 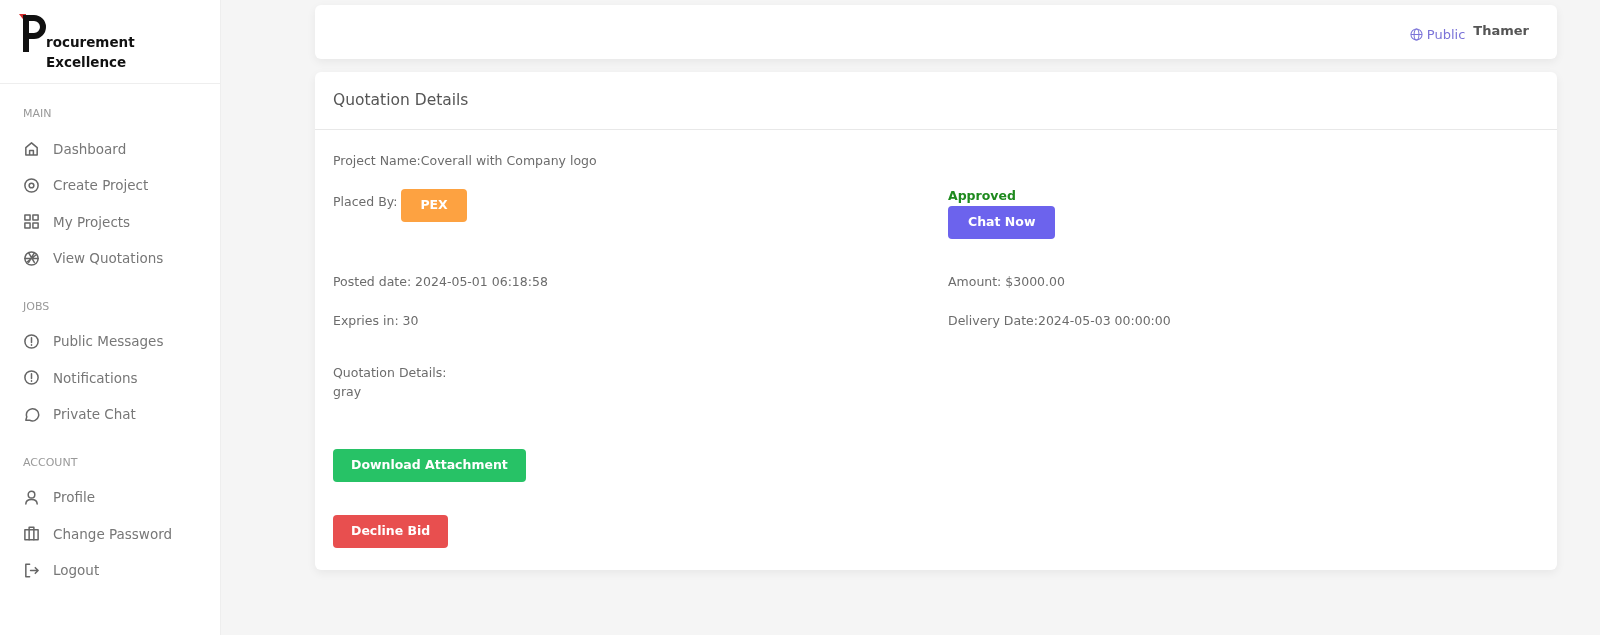 I want to click on posted-date: Posted date: 2024-05-01 06:18:58, so click(x=440, y=281).